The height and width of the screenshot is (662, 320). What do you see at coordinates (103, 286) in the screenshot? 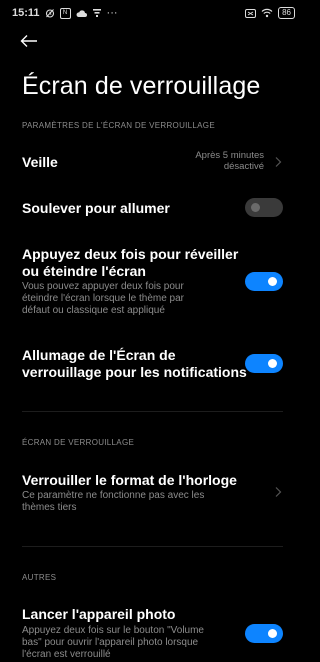
I see `double-tap-sub-line1: Vous pouvez appuyer deux fois pour` at bounding box center [103, 286].